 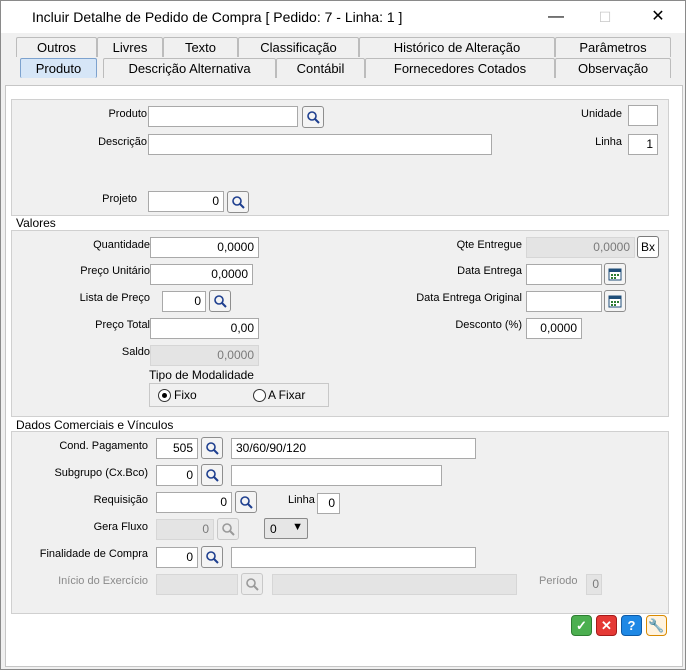 I want to click on tab-outros: Outros, so click(x=56, y=47).